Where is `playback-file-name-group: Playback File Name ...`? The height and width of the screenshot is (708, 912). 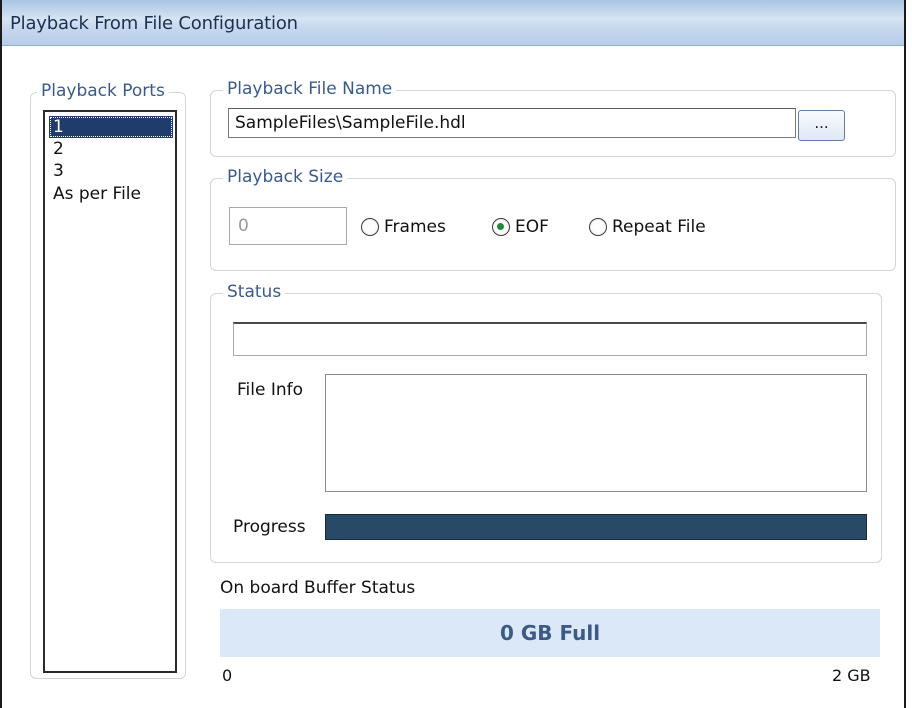
playback-file-name-group: Playback File Name ... is located at coordinates (553, 118).